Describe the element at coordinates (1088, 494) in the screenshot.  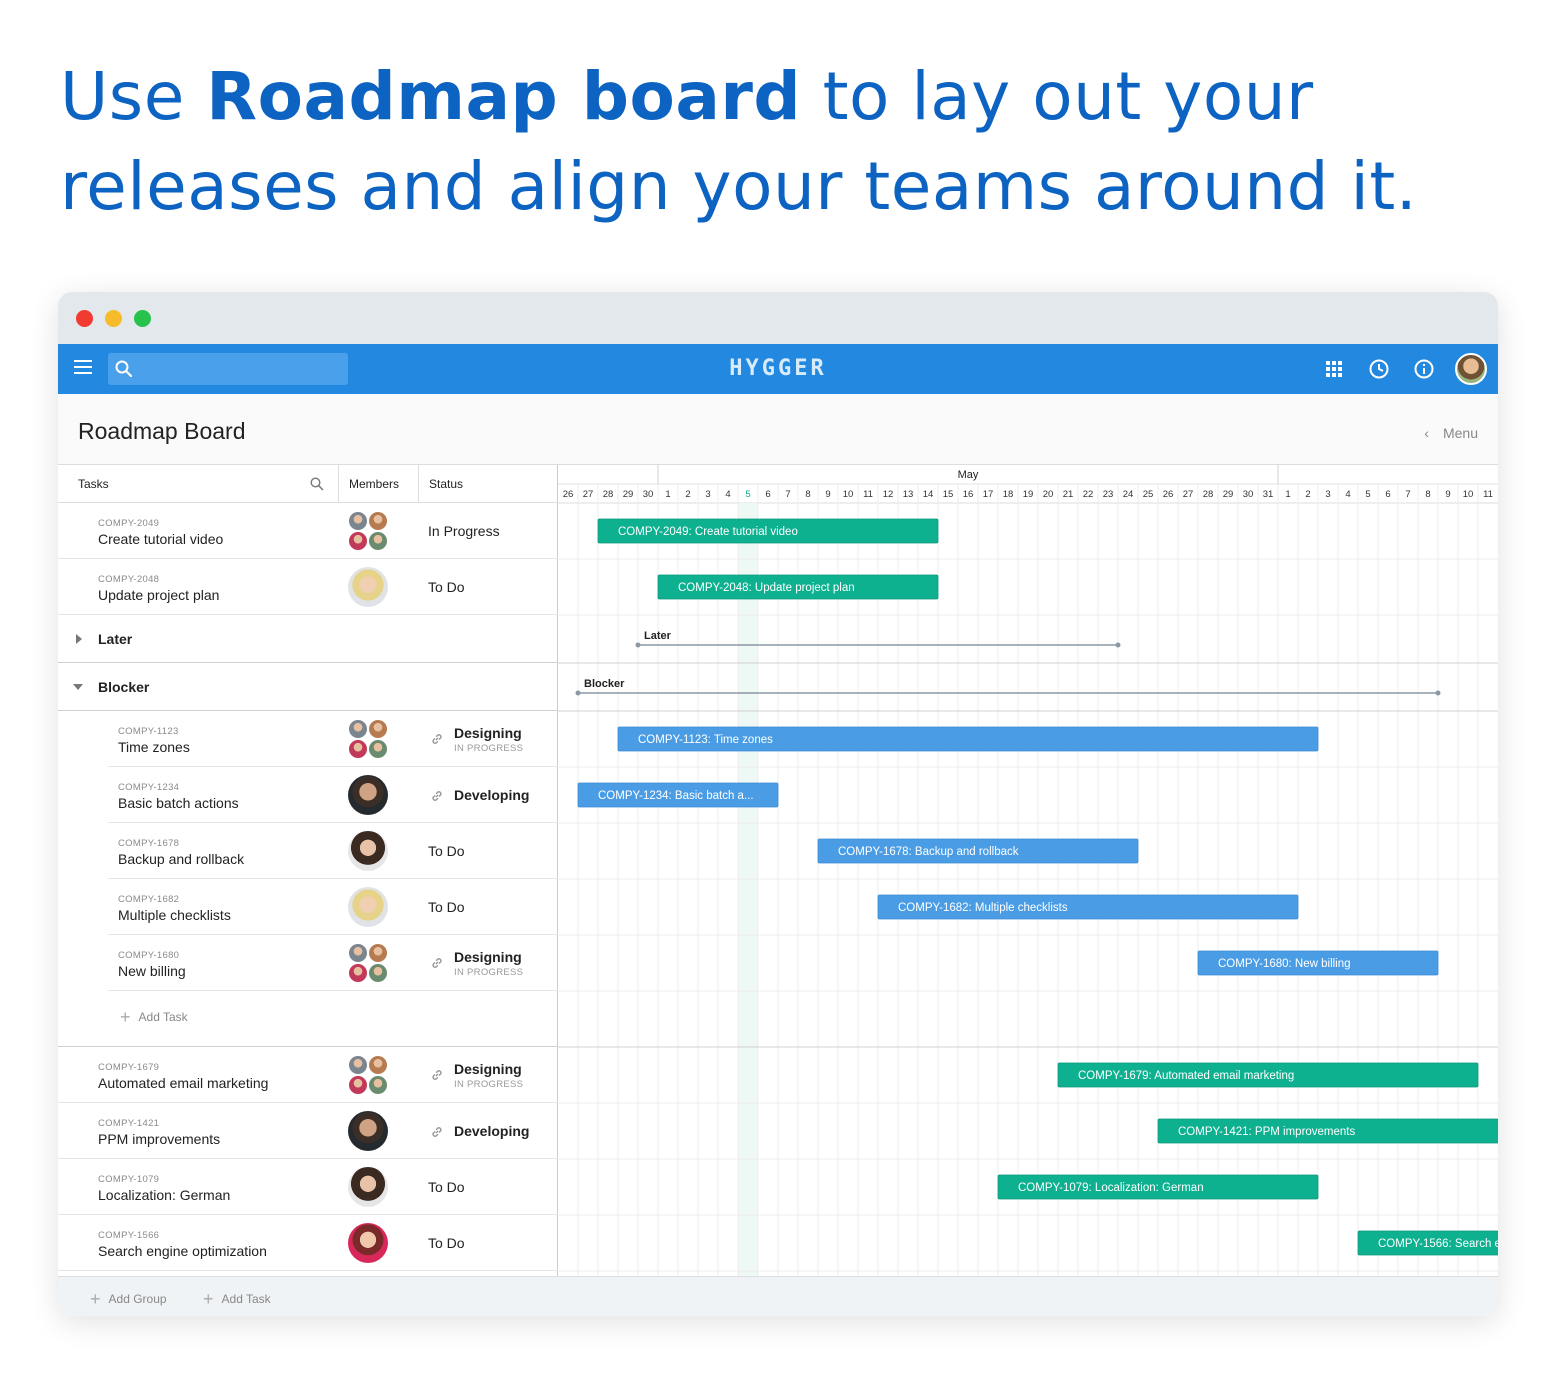
I see `day-tick-label: 22` at that location.